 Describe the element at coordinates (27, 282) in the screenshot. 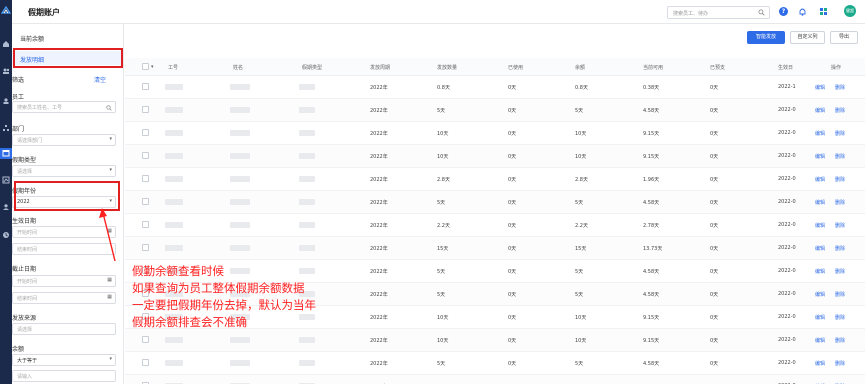

I see `expiry-start-placeholder: 开始时间` at that location.